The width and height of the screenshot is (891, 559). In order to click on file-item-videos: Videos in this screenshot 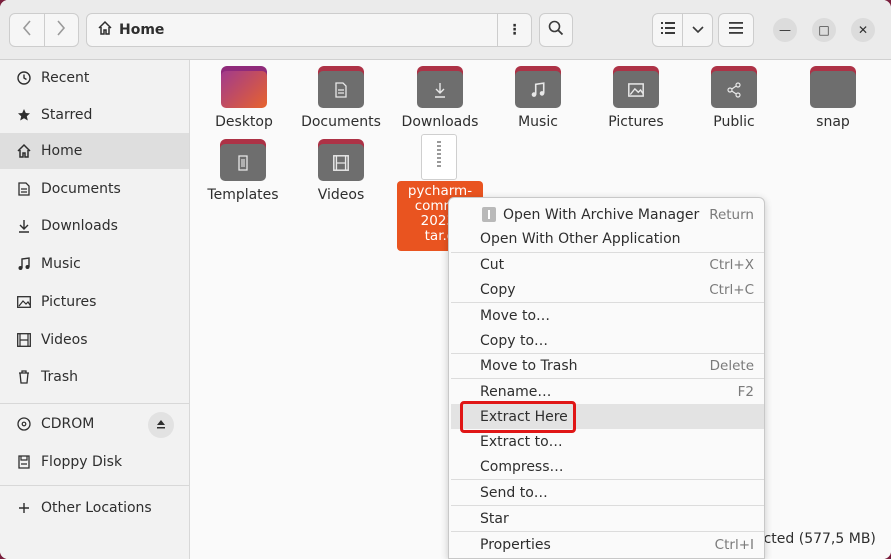, I will do `click(341, 168)`.